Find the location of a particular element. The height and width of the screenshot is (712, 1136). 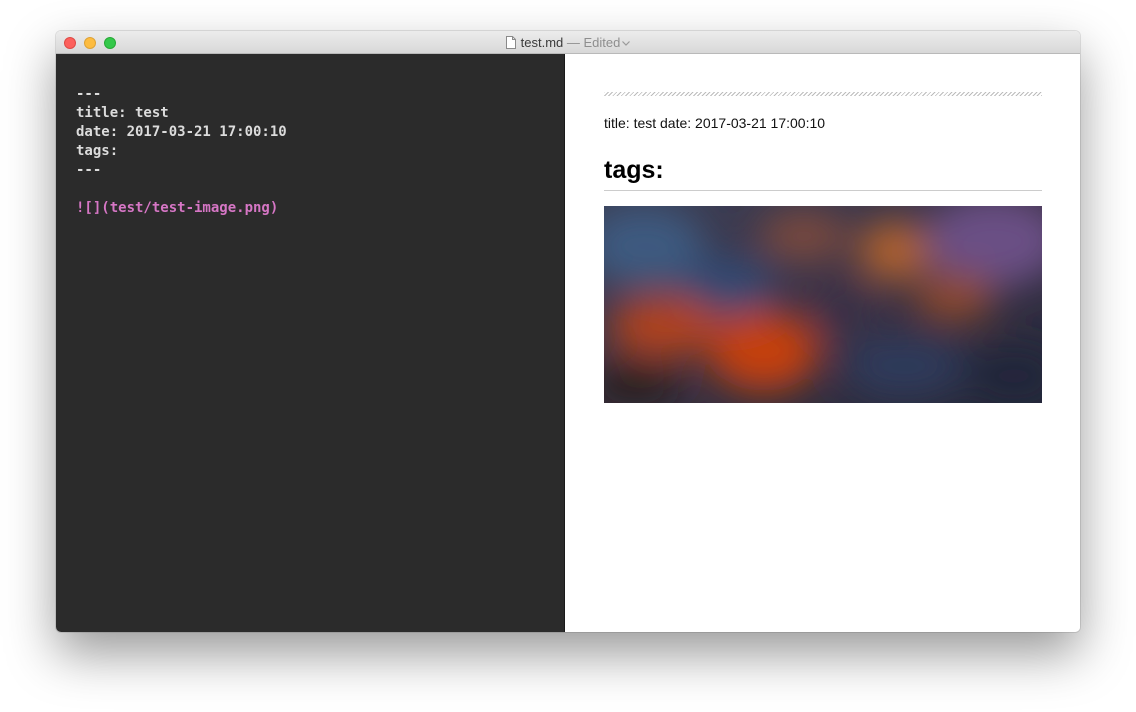

filename: test.md is located at coordinates (542, 42).